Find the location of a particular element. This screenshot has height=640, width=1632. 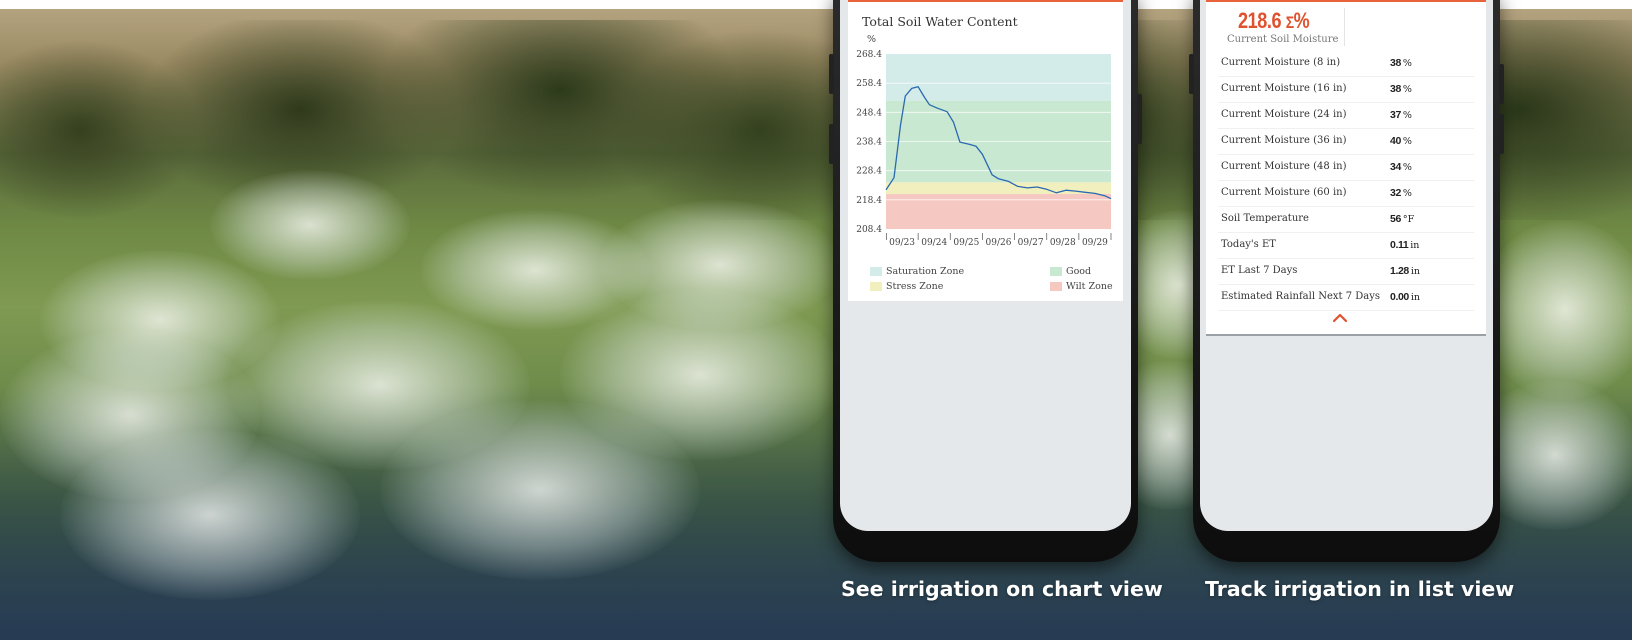

sigma-icon: Σ is located at coordinates (1289, 22).